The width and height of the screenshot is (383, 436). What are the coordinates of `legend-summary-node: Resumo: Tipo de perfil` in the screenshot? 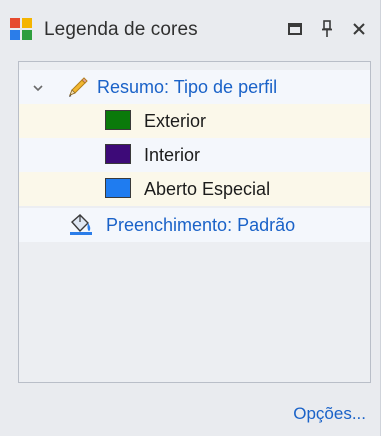 It's located at (194, 87).